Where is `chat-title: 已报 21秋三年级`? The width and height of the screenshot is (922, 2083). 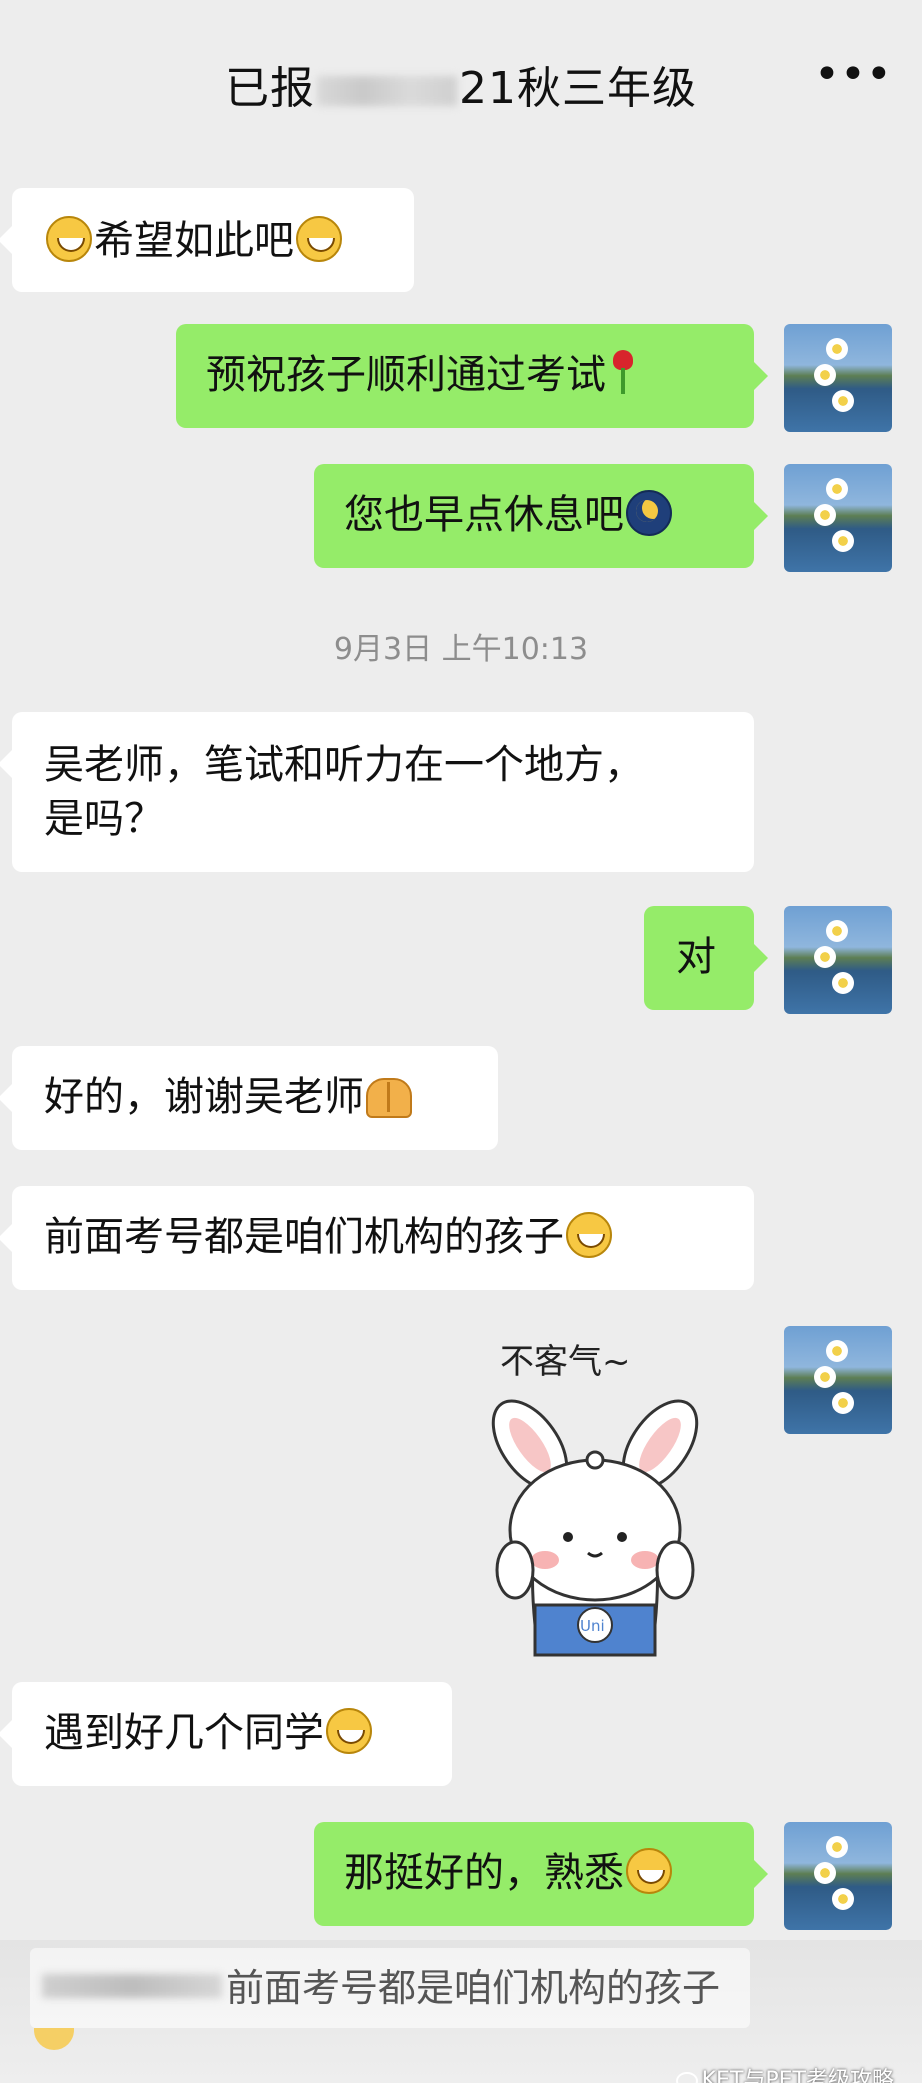
chat-title: 已报 21秋三年级 is located at coordinates (461, 84).